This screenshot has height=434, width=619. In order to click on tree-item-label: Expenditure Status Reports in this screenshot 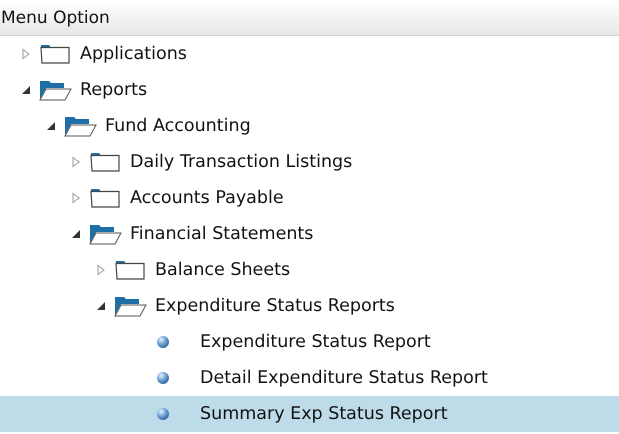, I will do `click(275, 306)`.